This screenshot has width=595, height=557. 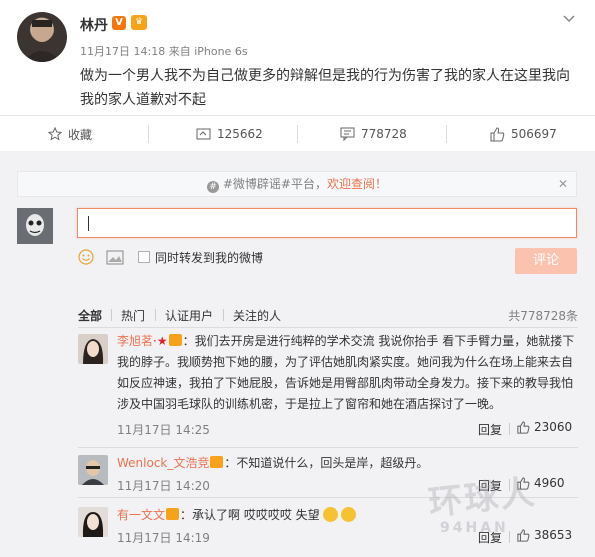 I want to click on filter-divider, so click(x=328, y=327).